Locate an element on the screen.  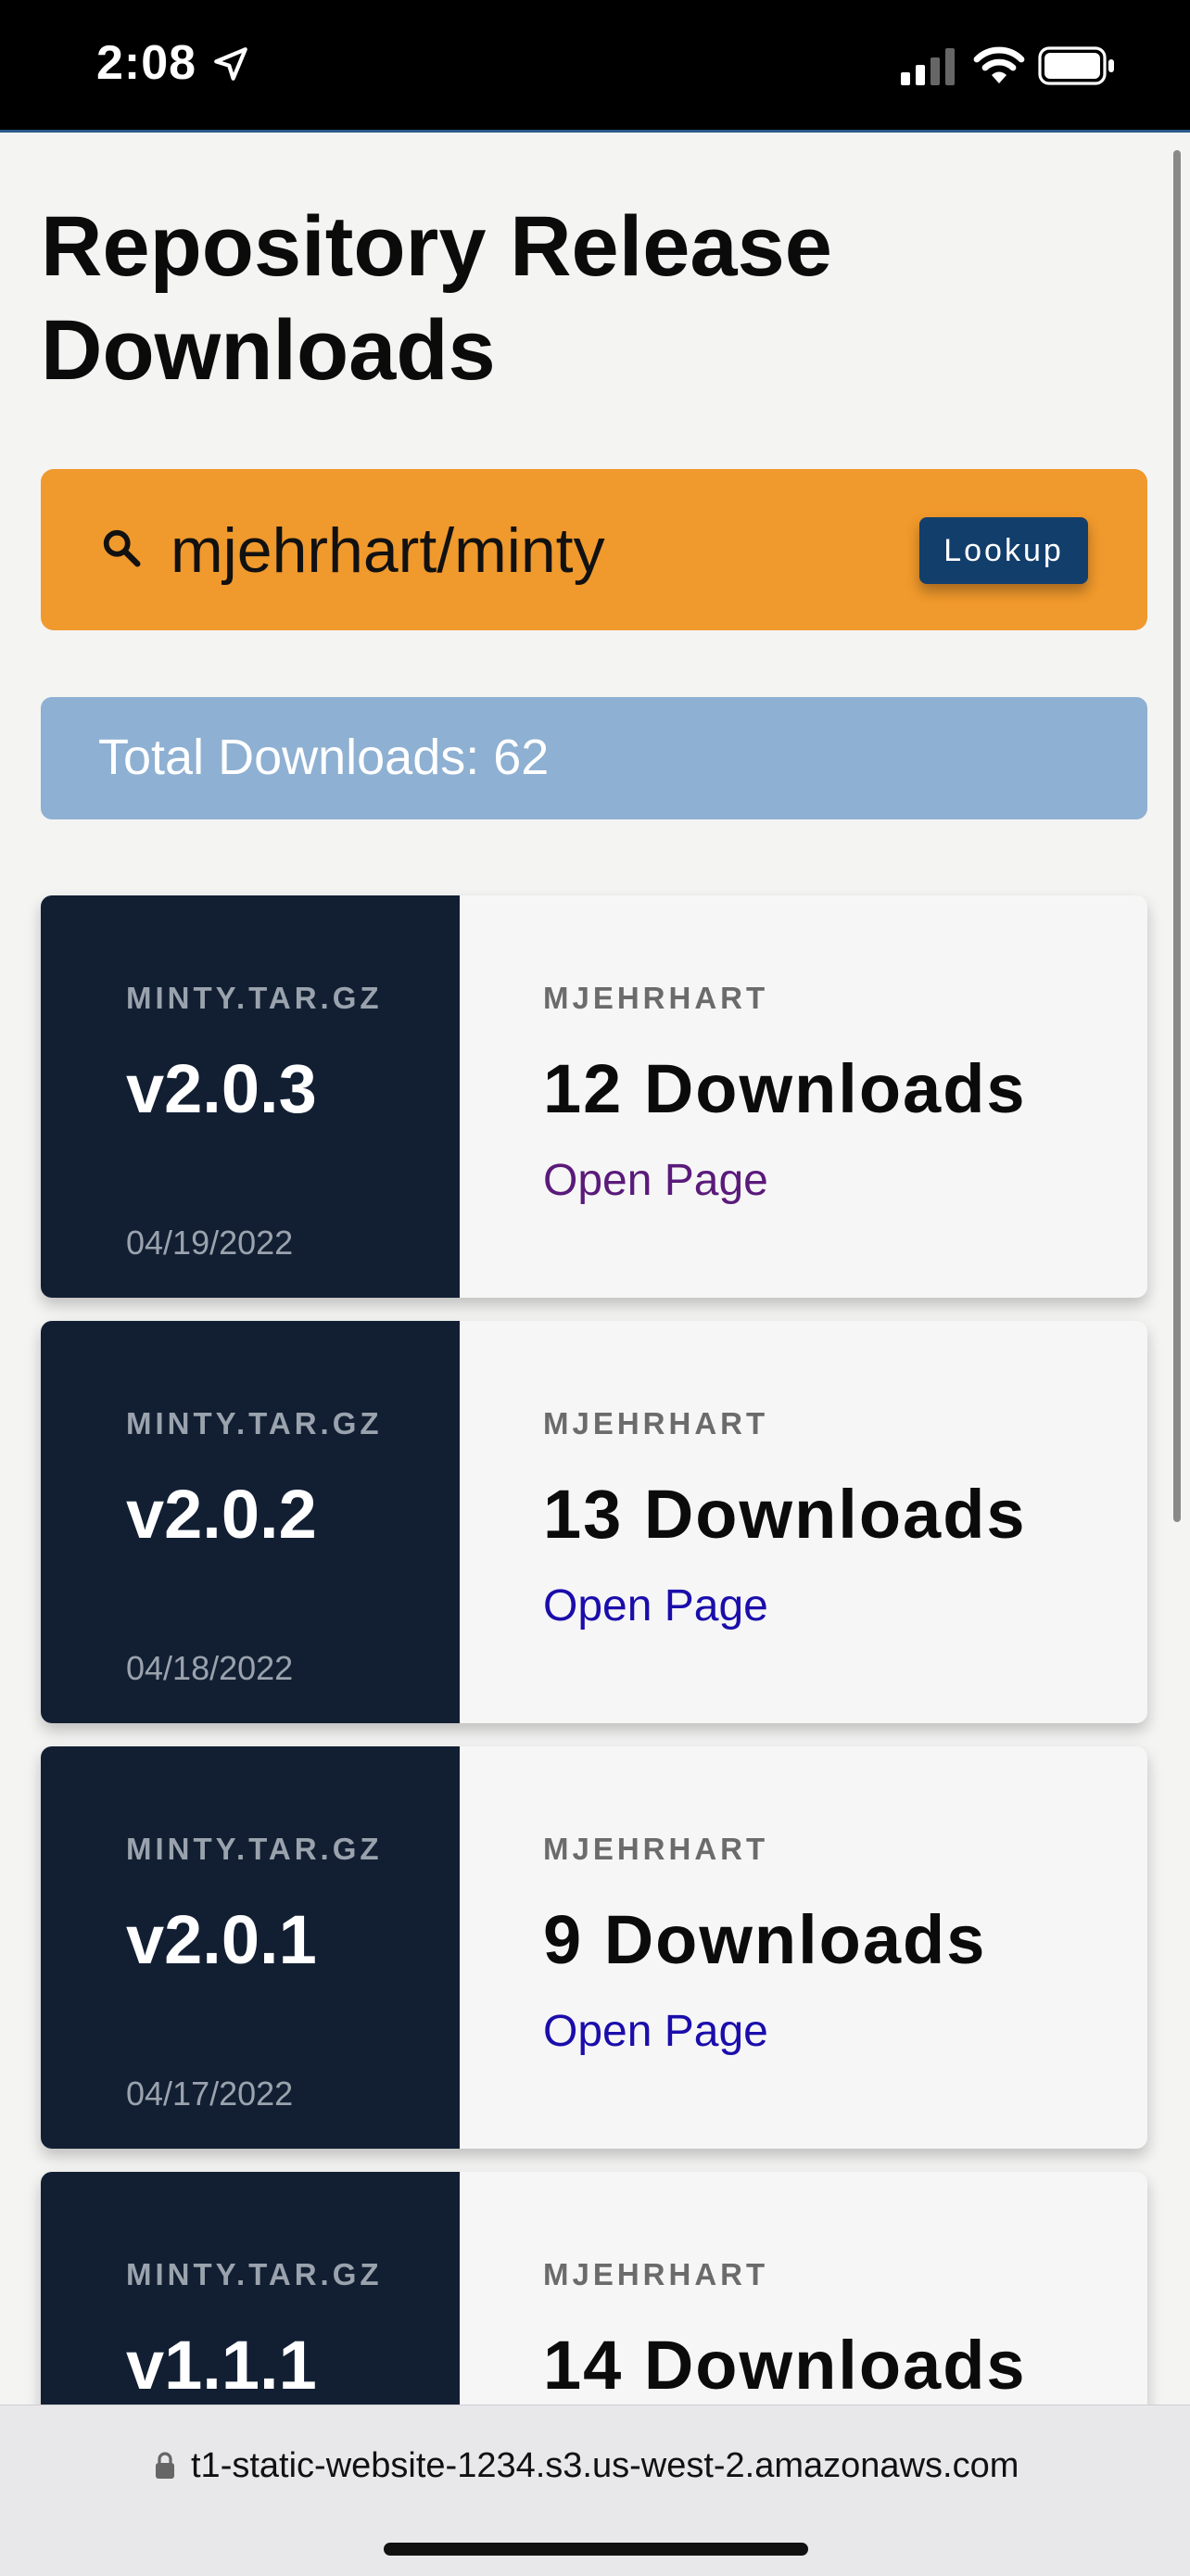
release-version: v1.1.1 is located at coordinates (221, 2365).